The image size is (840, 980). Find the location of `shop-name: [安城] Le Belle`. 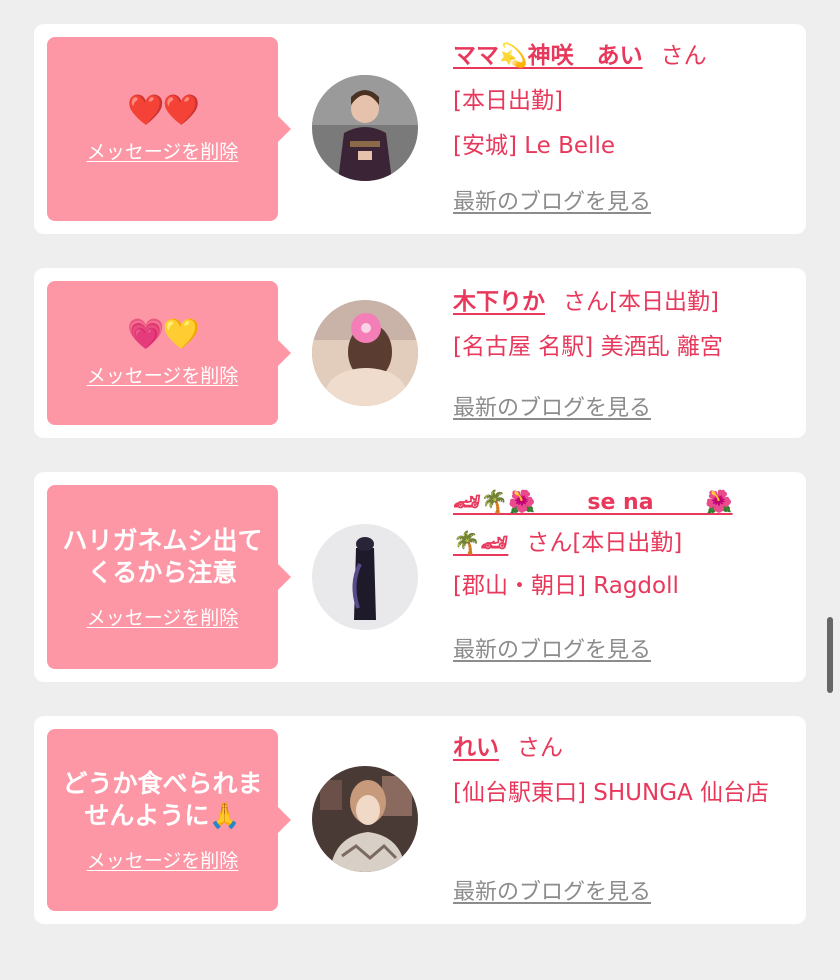

shop-name: [安城] Le Belle is located at coordinates (534, 146).